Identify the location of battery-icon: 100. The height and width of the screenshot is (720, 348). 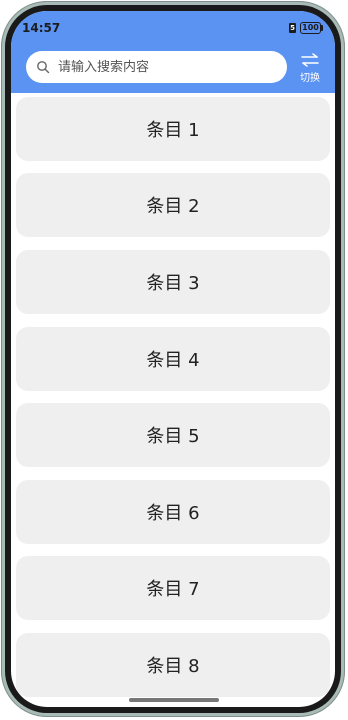
(310, 28).